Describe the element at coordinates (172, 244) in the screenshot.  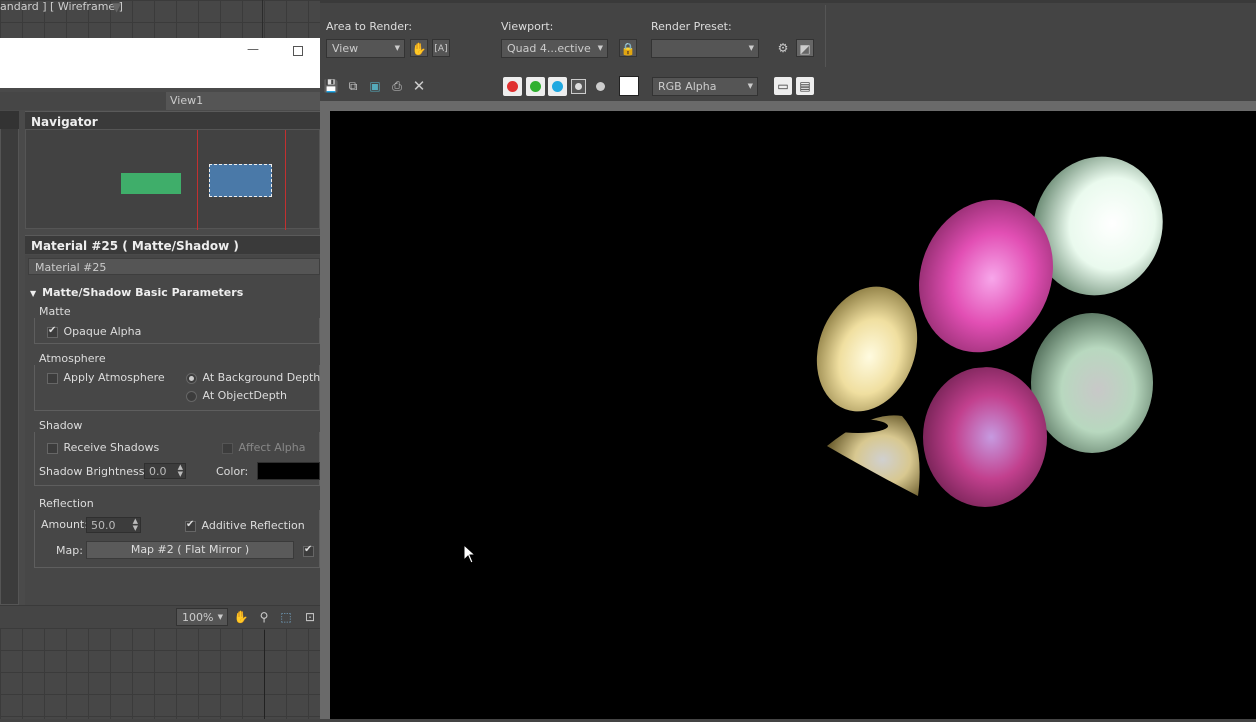
I see `material-header: Material #25 ( Matte/Shadow )` at that location.